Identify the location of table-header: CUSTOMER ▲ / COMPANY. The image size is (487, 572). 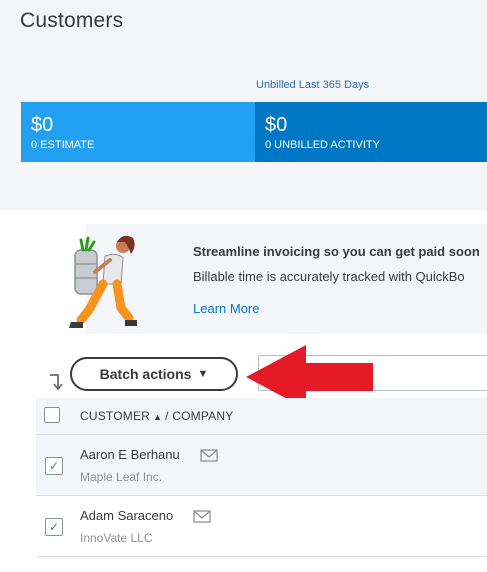
(261, 416).